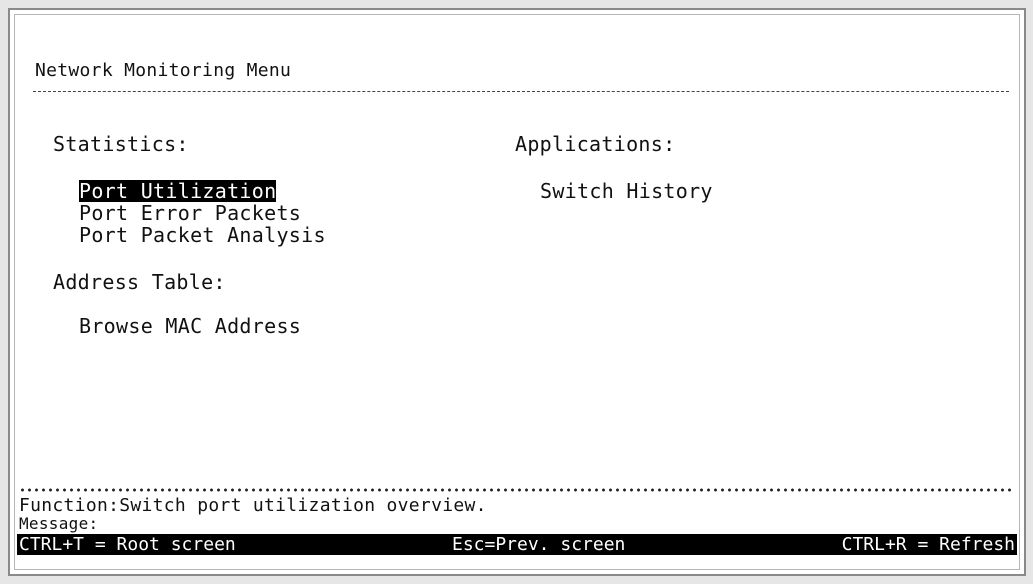 This screenshot has width=1033, height=584. Describe the element at coordinates (59, 523) in the screenshot. I see `message-line: Message:` at that location.